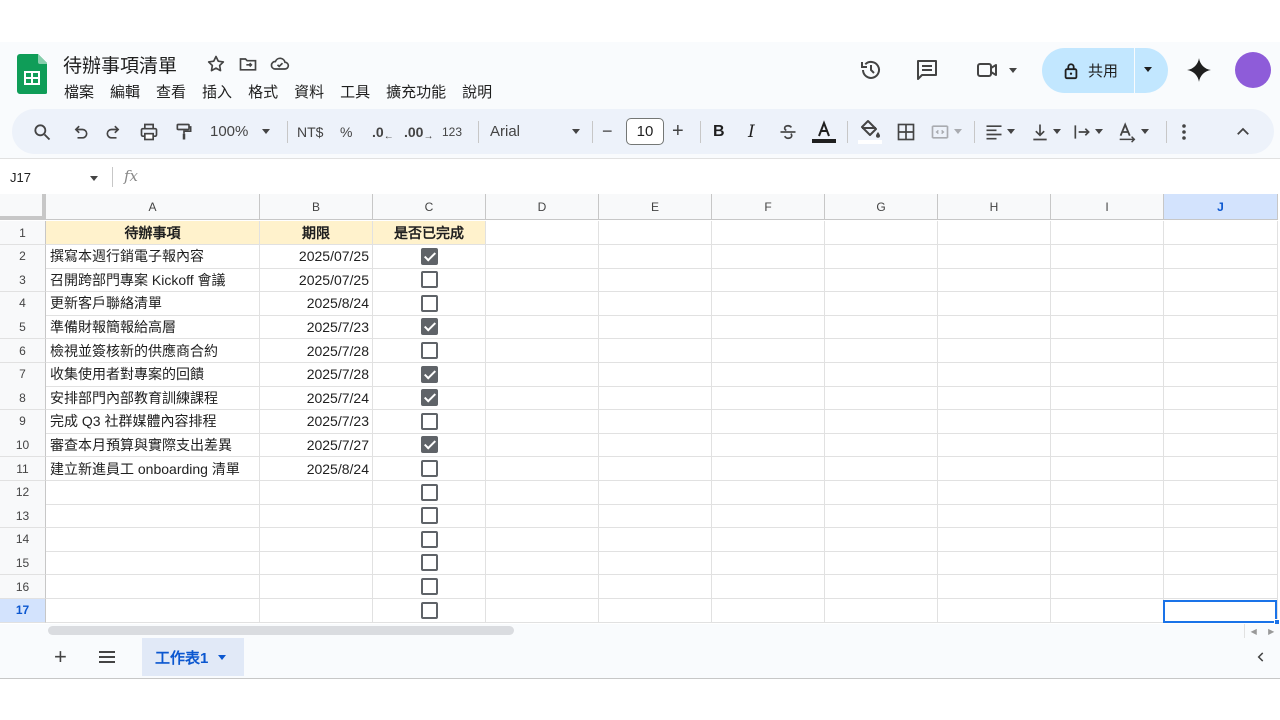  What do you see at coordinates (1107, 587) in the screenshot?
I see `cell-i16` at bounding box center [1107, 587].